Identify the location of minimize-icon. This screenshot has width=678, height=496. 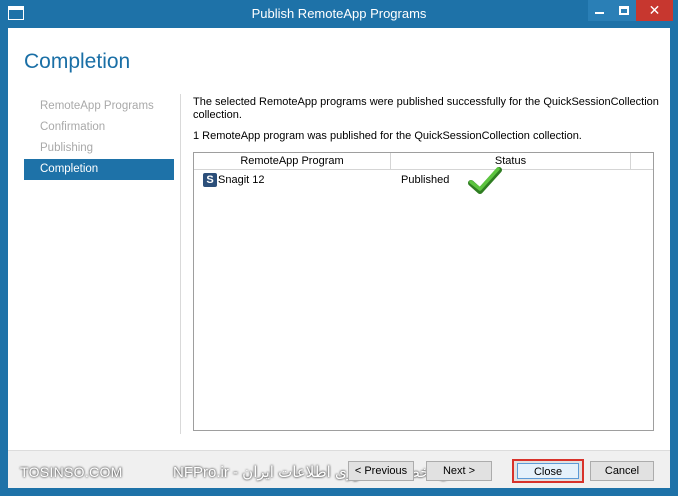
(599, 13).